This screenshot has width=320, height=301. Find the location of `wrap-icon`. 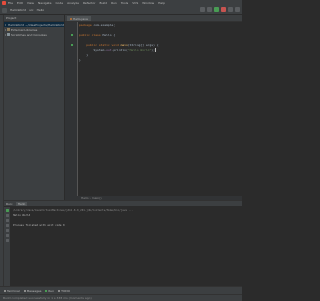

wrap-icon is located at coordinates (7, 230).